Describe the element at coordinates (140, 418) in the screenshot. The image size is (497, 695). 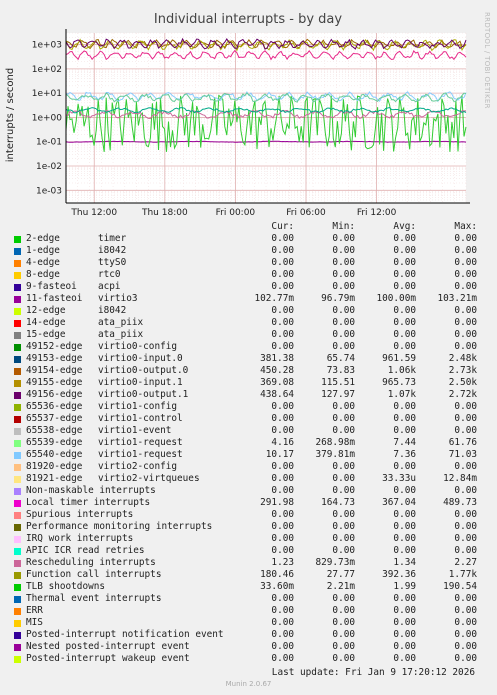
I see `legend-type: virtio1-control` at that location.